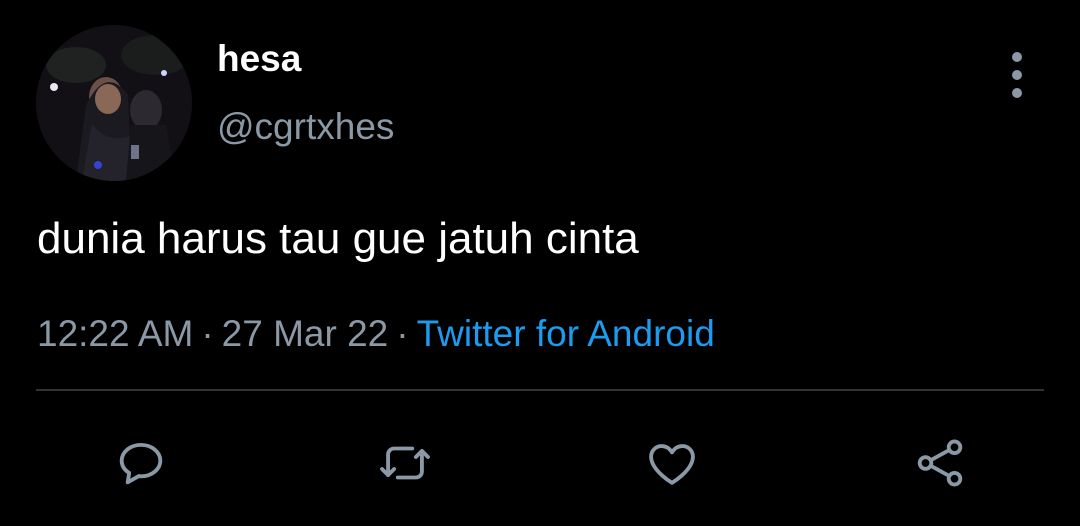 Image resolution: width=1080 pixels, height=526 pixels. I want to click on display-name: hesa, so click(259, 58).